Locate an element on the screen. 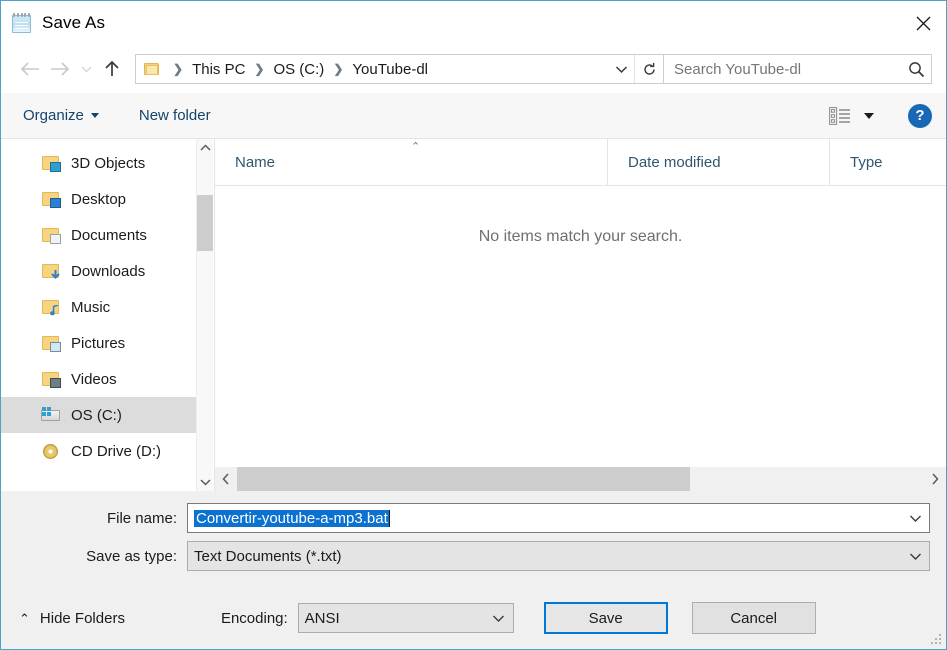 The image size is (947, 650). sidebar-item-cd-drive-d: CD Drive (D:) is located at coordinates (107, 451).